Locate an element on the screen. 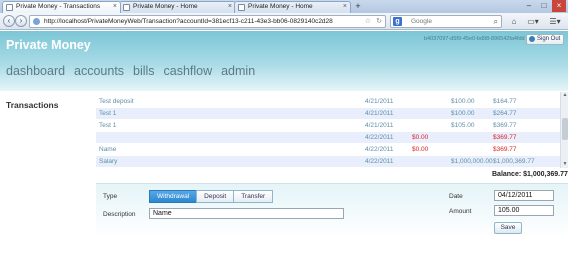  page-title: Transactions is located at coordinates (32, 105).